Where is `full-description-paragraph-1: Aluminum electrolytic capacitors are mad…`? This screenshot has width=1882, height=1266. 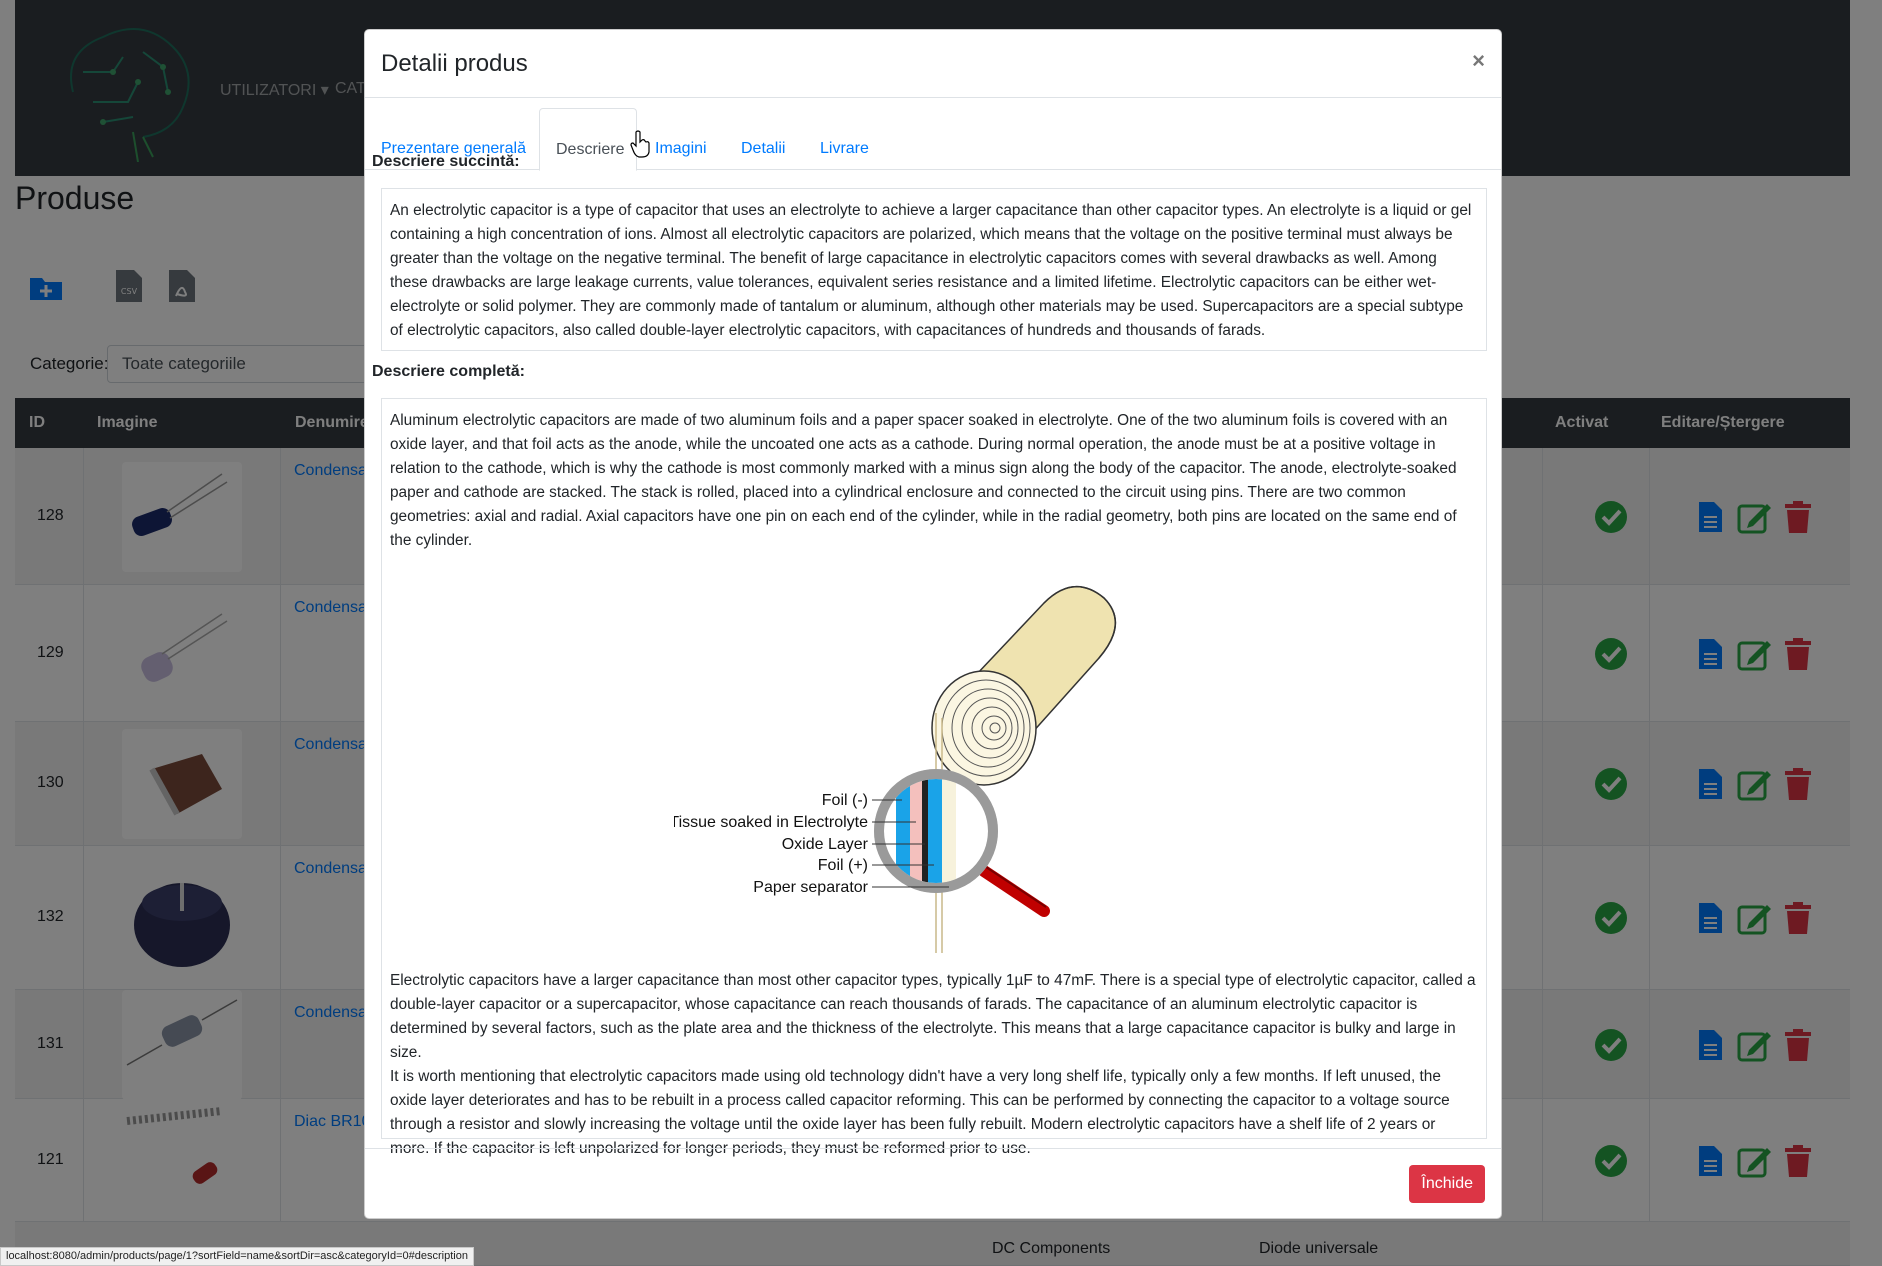
full-description-paragraph-1: Aluminum electrolytic capacitors are mad… is located at coordinates (923, 480).